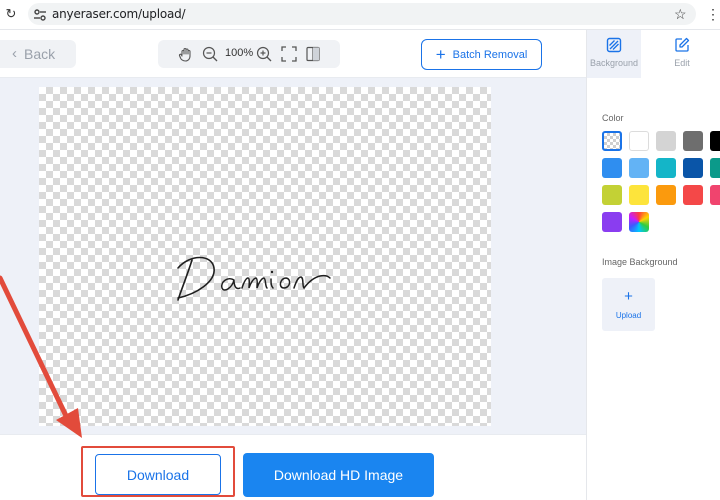 This screenshot has width=720, height=500. What do you see at coordinates (210, 54) in the screenshot?
I see `zoom-out-icon` at bounding box center [210, 54].